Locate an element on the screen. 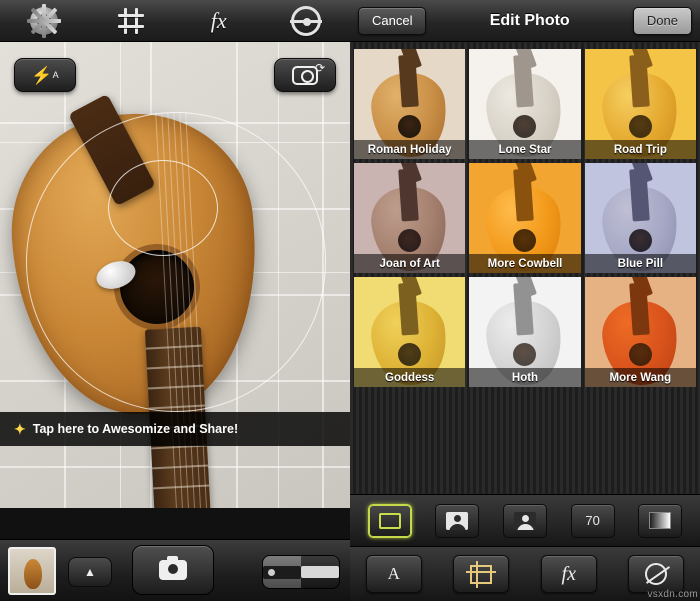 The height and width of the screenshot is (601, 700). filter-thumb: Goddess is located at coordinates (410, 332).